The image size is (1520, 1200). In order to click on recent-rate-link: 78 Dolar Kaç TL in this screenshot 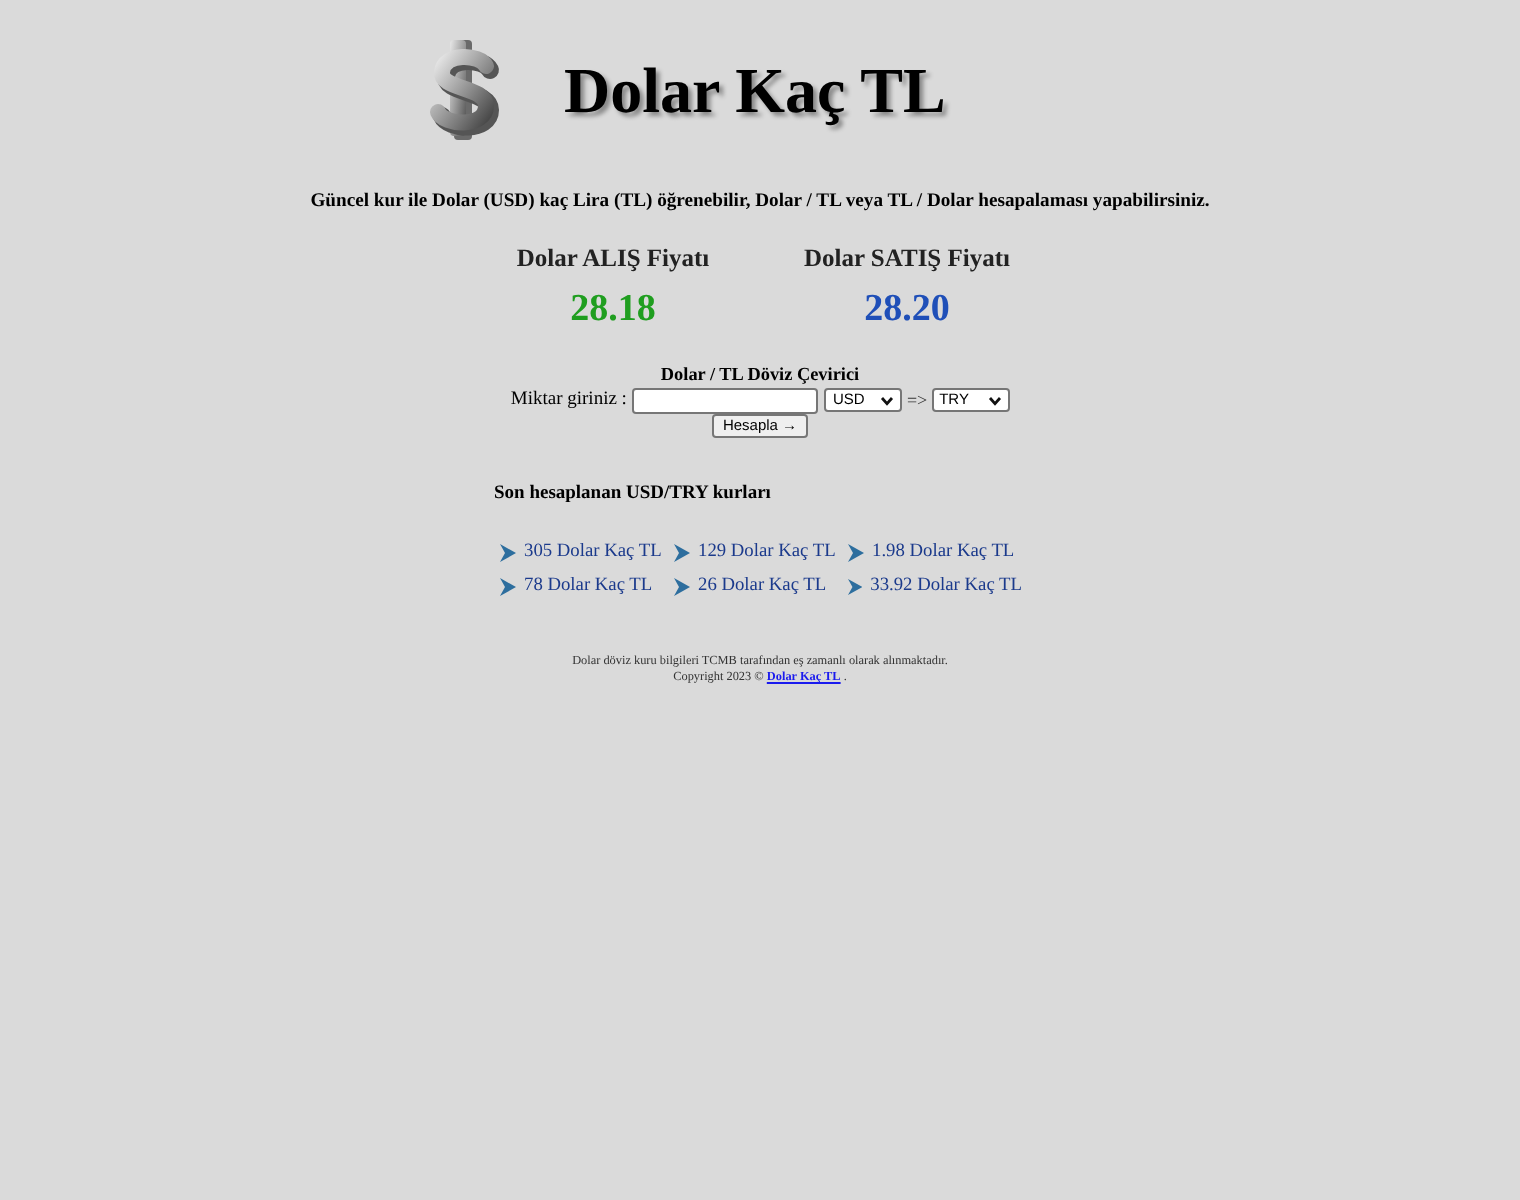, I will do `click(588, 586)`.